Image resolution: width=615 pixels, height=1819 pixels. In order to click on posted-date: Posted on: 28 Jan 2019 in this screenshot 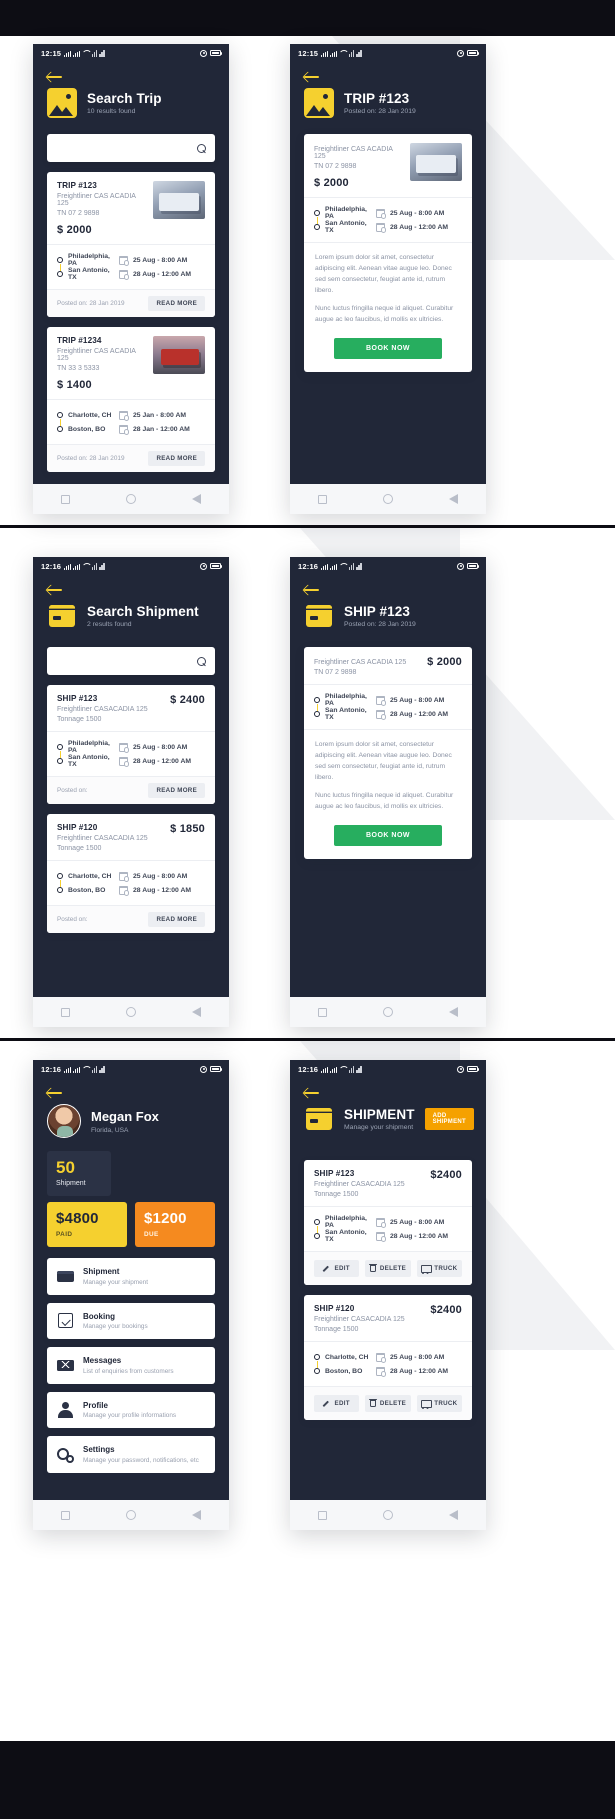, I will do `click(91, 458)`.